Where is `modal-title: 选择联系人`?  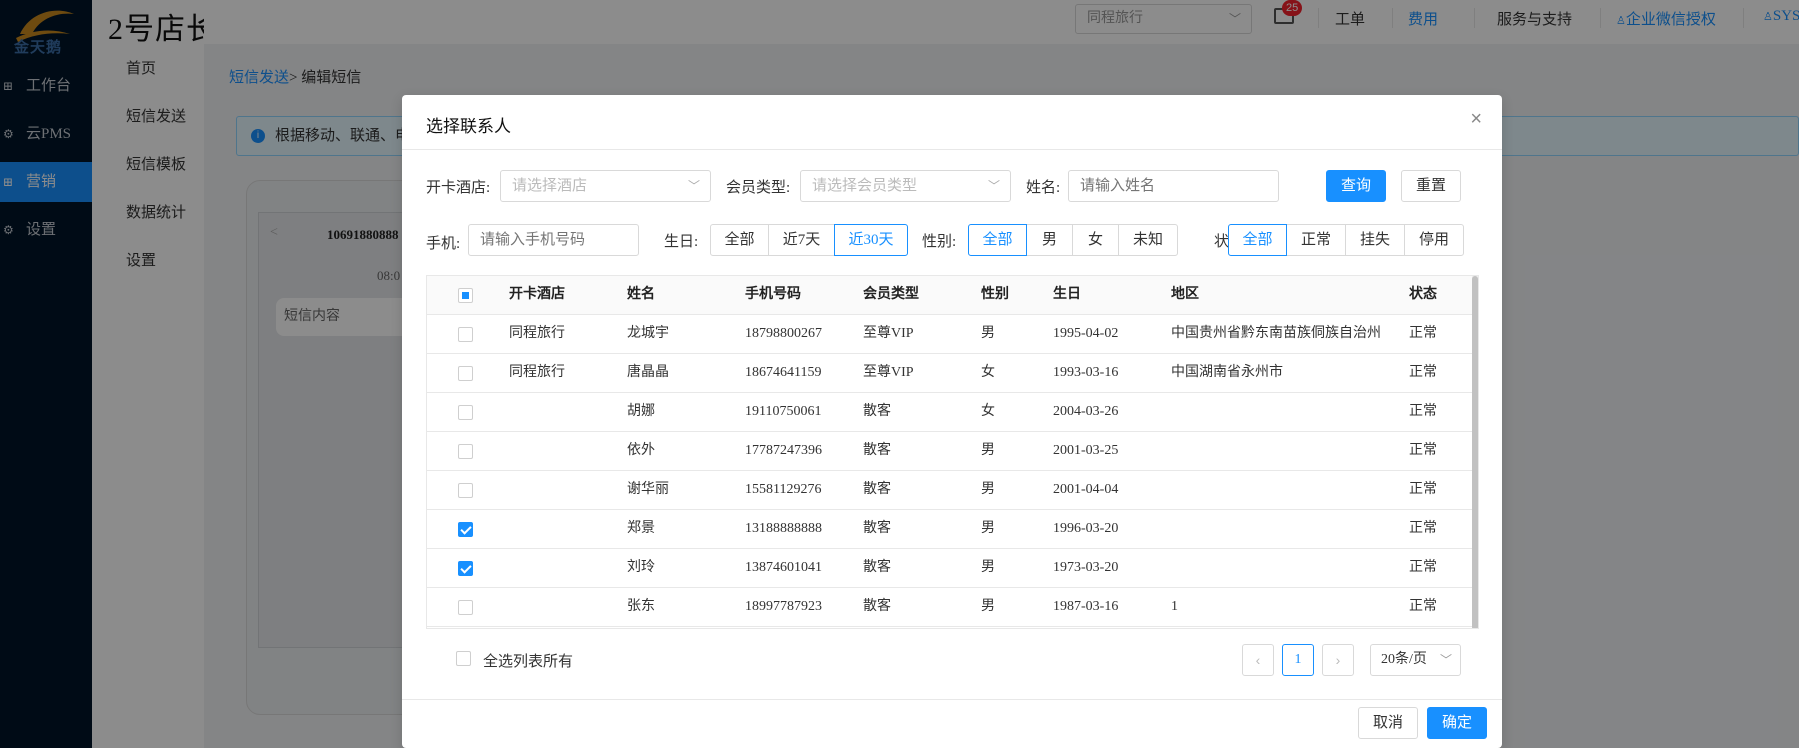 modal-title: 选择联系人 is located at coordinates (468, 126).